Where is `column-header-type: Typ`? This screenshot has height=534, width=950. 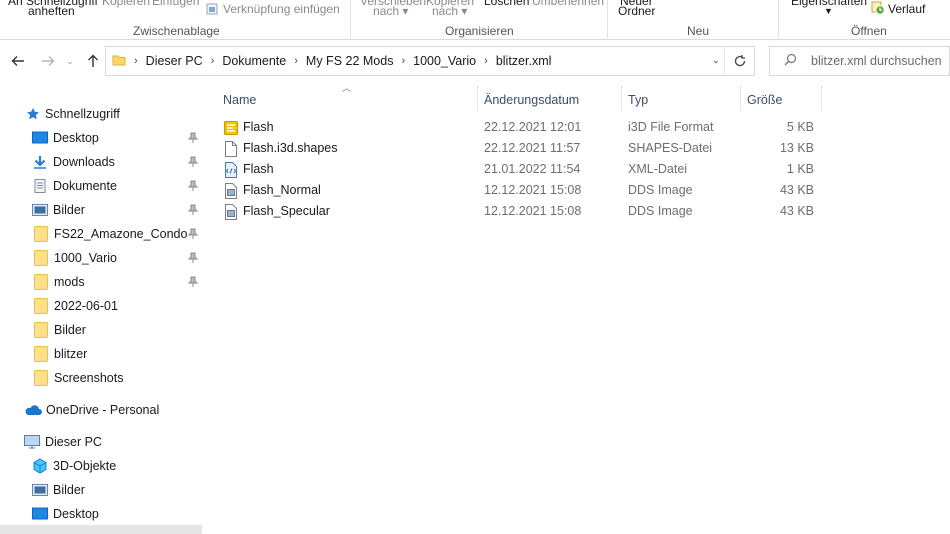 column-header-type: Typ is located at coordinates (684, 100).